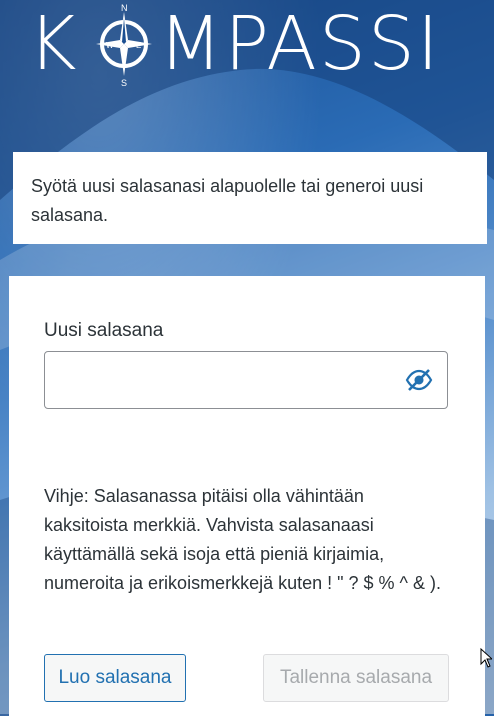  I want to click on compass-n: N, so click(124, 8).